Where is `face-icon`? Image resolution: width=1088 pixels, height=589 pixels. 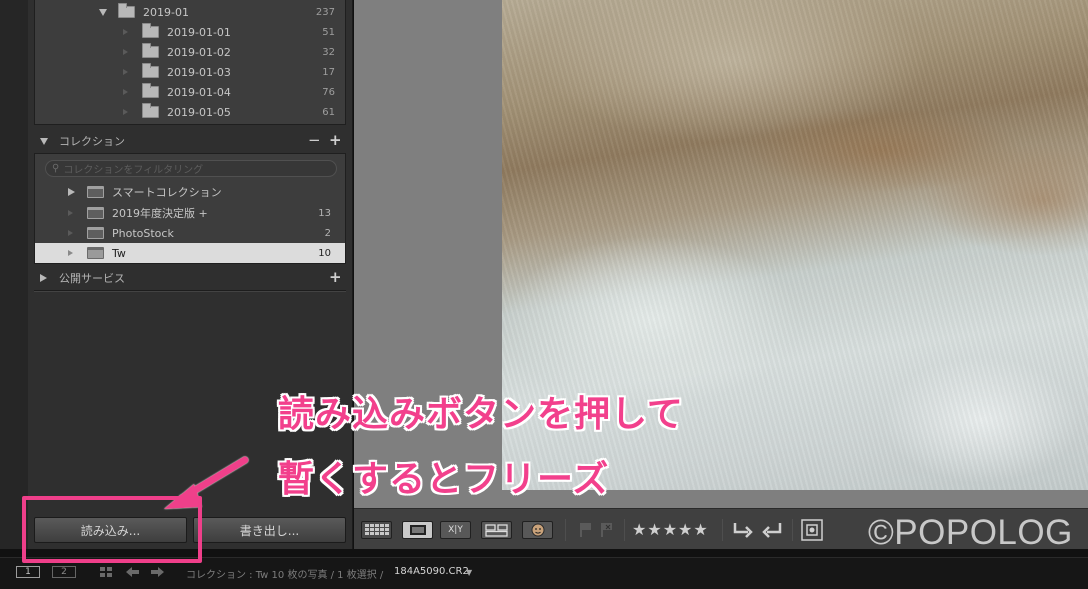
face-icon is located at coordinates (537, 530).